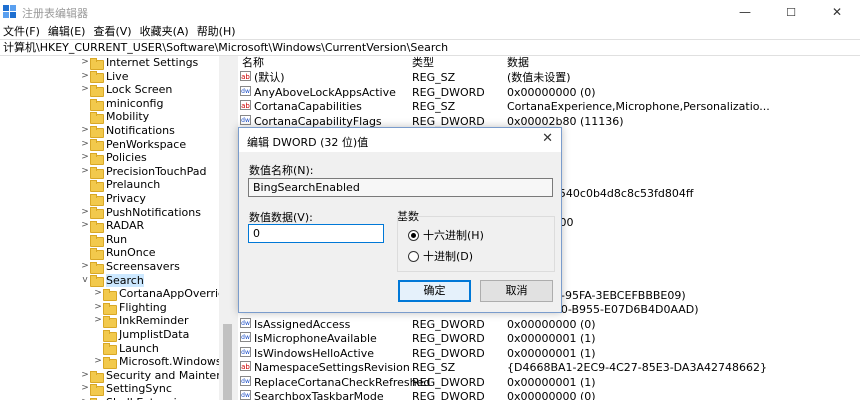 Image resolution: width=860 pixels, height=400 pixels. I want to click on dialog-close-icon: ✕, so click(547, 138).